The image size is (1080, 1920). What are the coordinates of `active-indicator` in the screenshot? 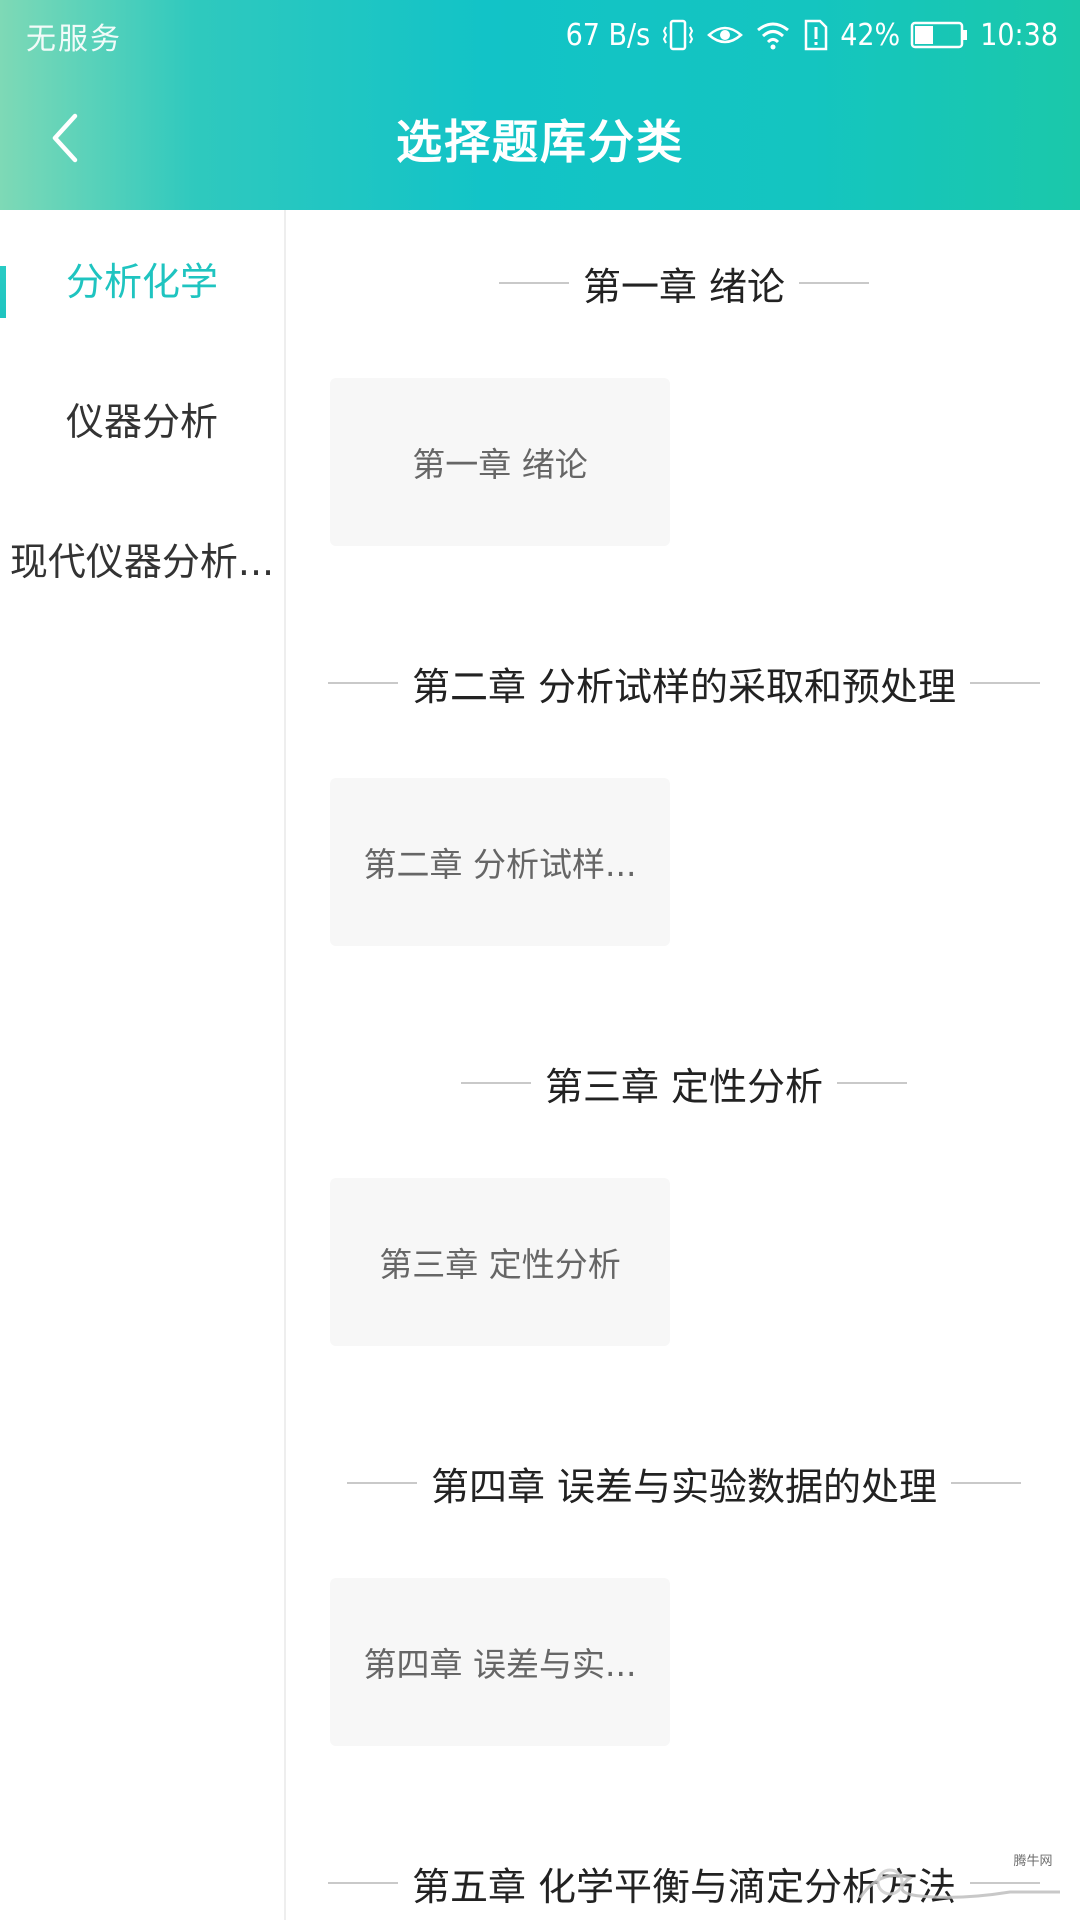 It's located at (3, 292).